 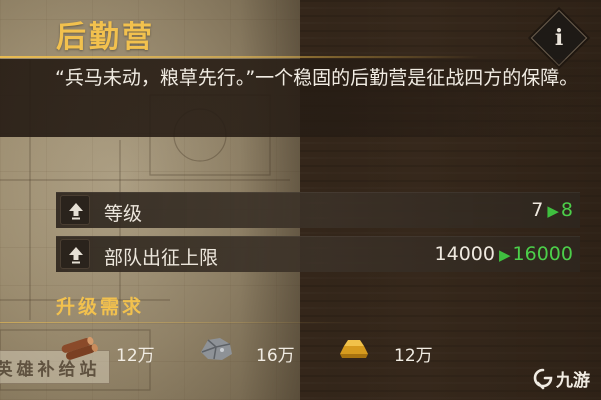 I want to click on info-icon: i, so click(x=559, y=38).